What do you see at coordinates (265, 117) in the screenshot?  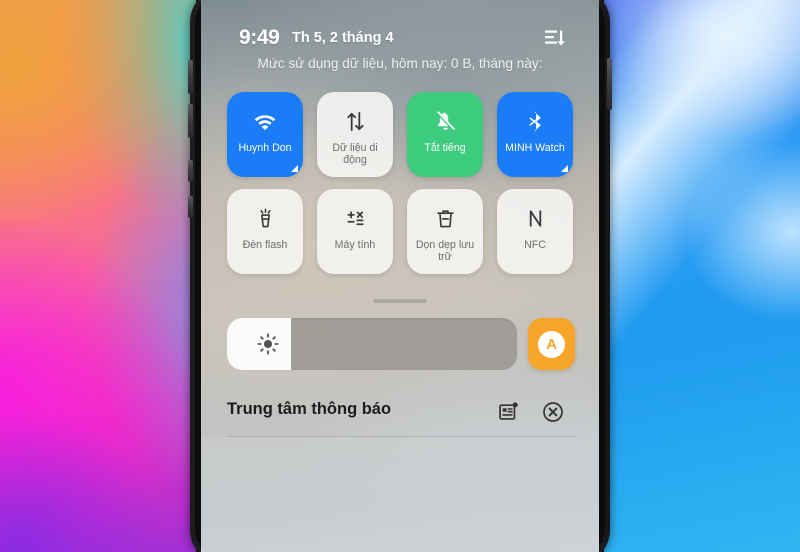 I see `wifi-icon` at bounding box center [265, 117].